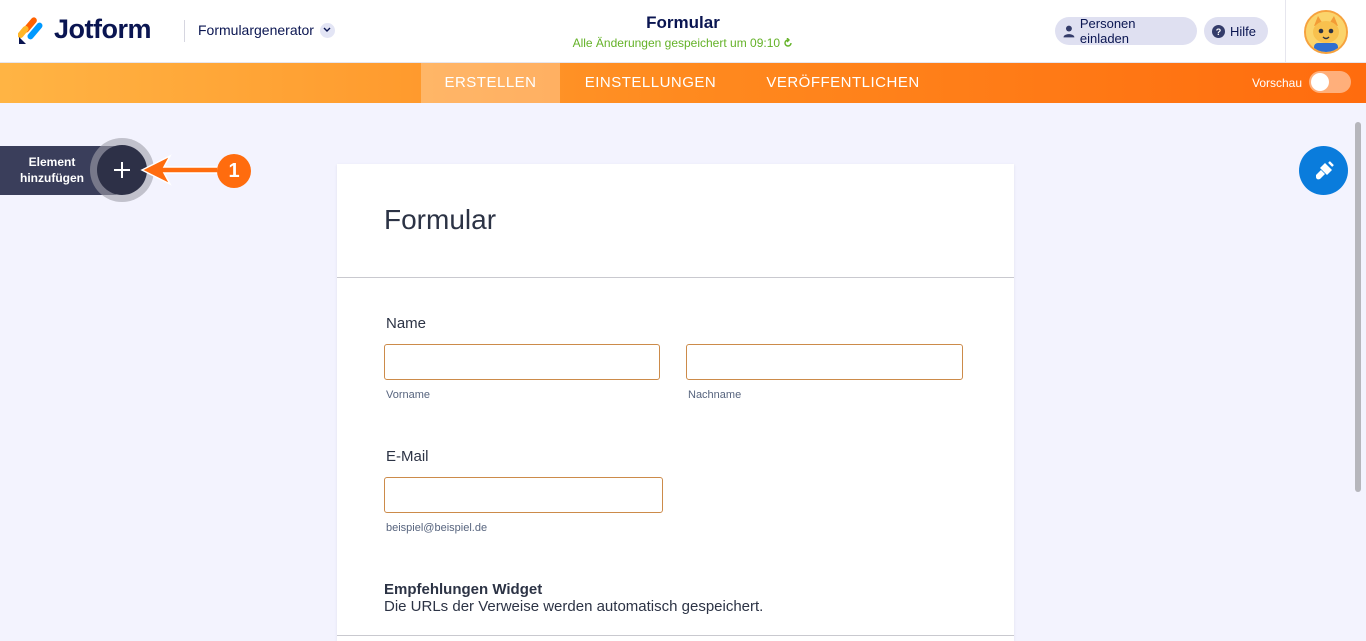 The width and height of the screenshot is (1366, 641). I want to click on last-name-sublabel: Nachname, so click(715, 395).